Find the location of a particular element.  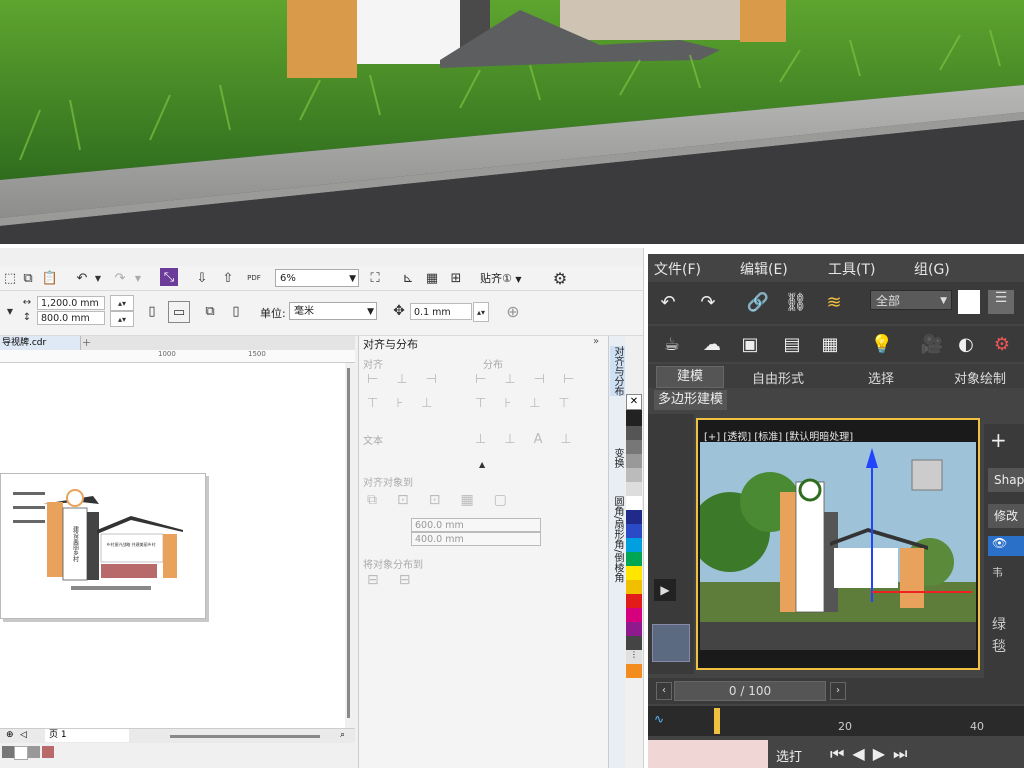

tab-align-distribute: 对齐与分布 is located at coordinates (617, 371).